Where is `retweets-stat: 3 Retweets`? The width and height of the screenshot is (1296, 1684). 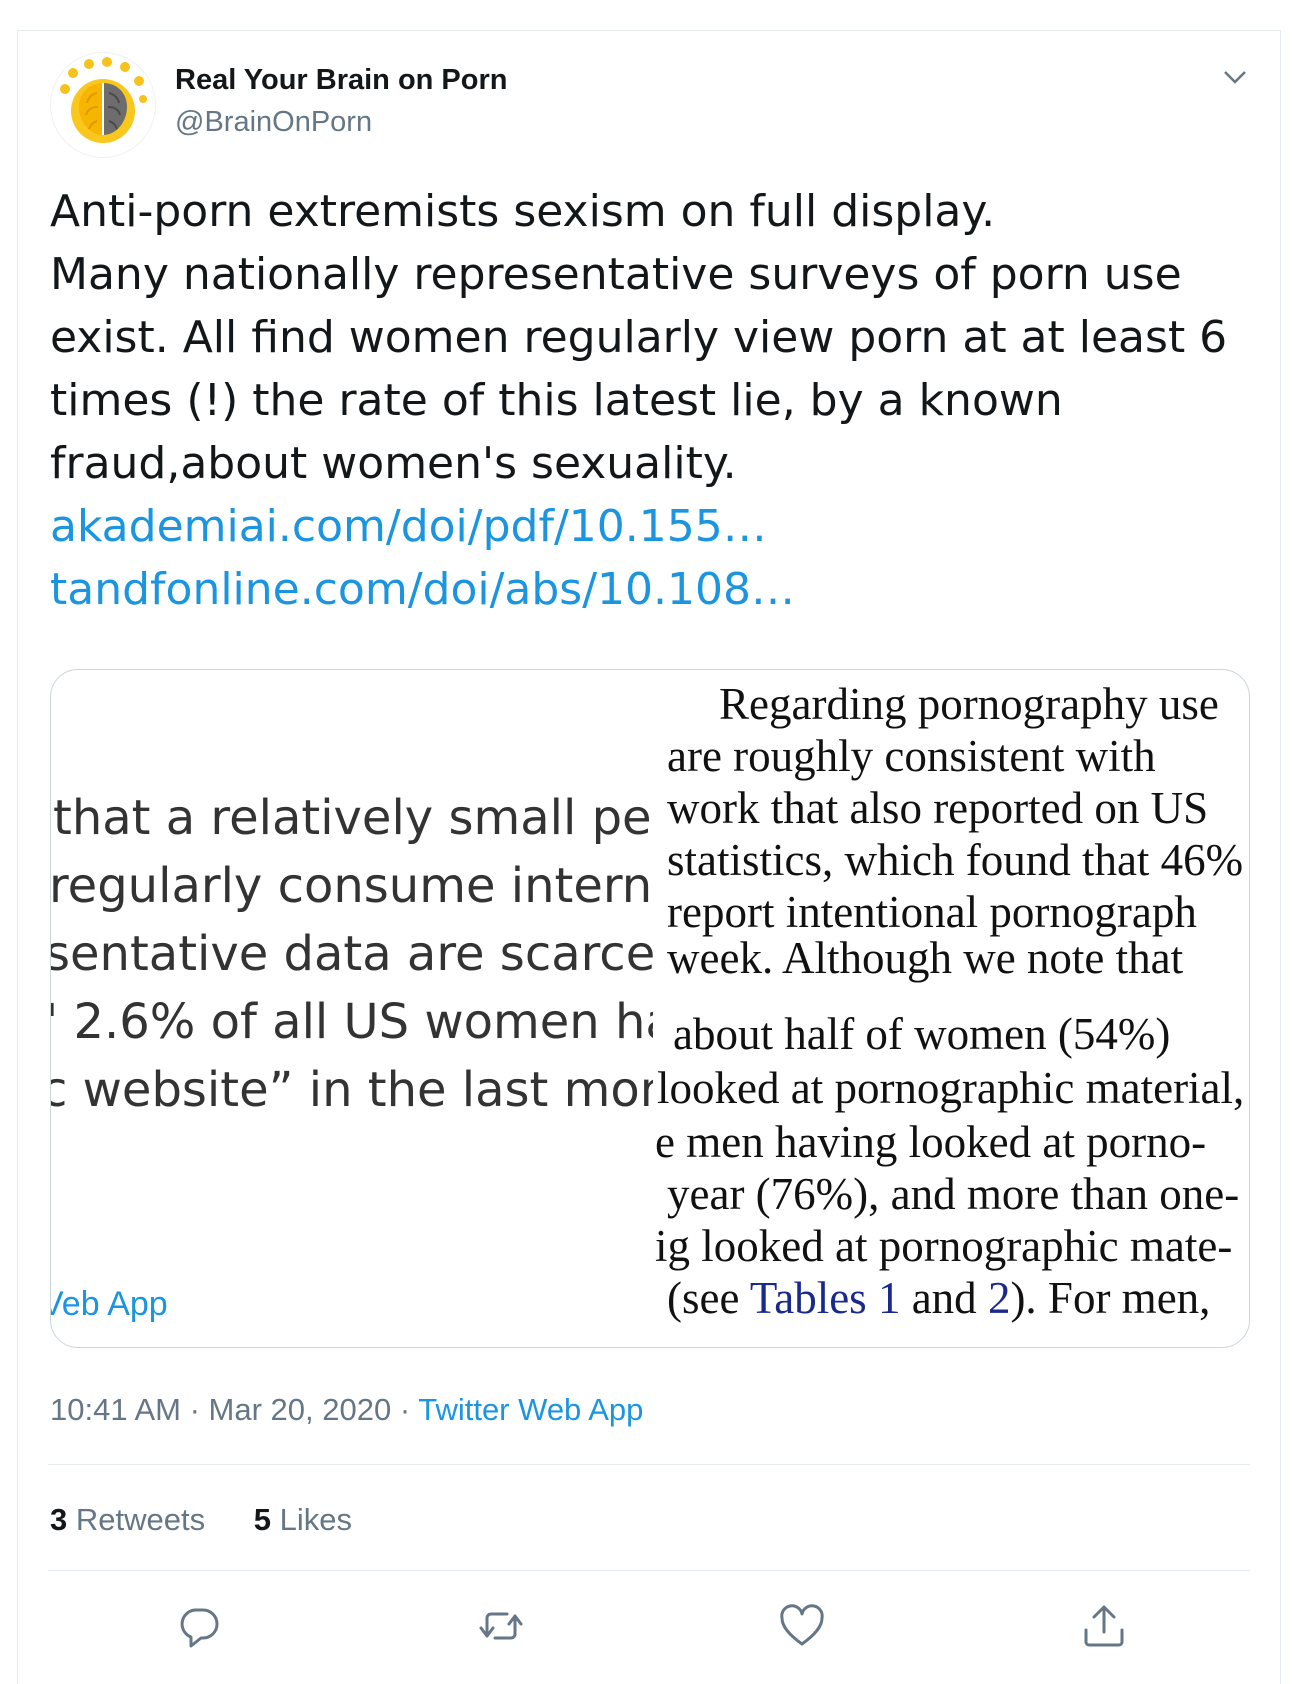
retweets-stat: 3 Retweets is located at coordinates (127, 1519).